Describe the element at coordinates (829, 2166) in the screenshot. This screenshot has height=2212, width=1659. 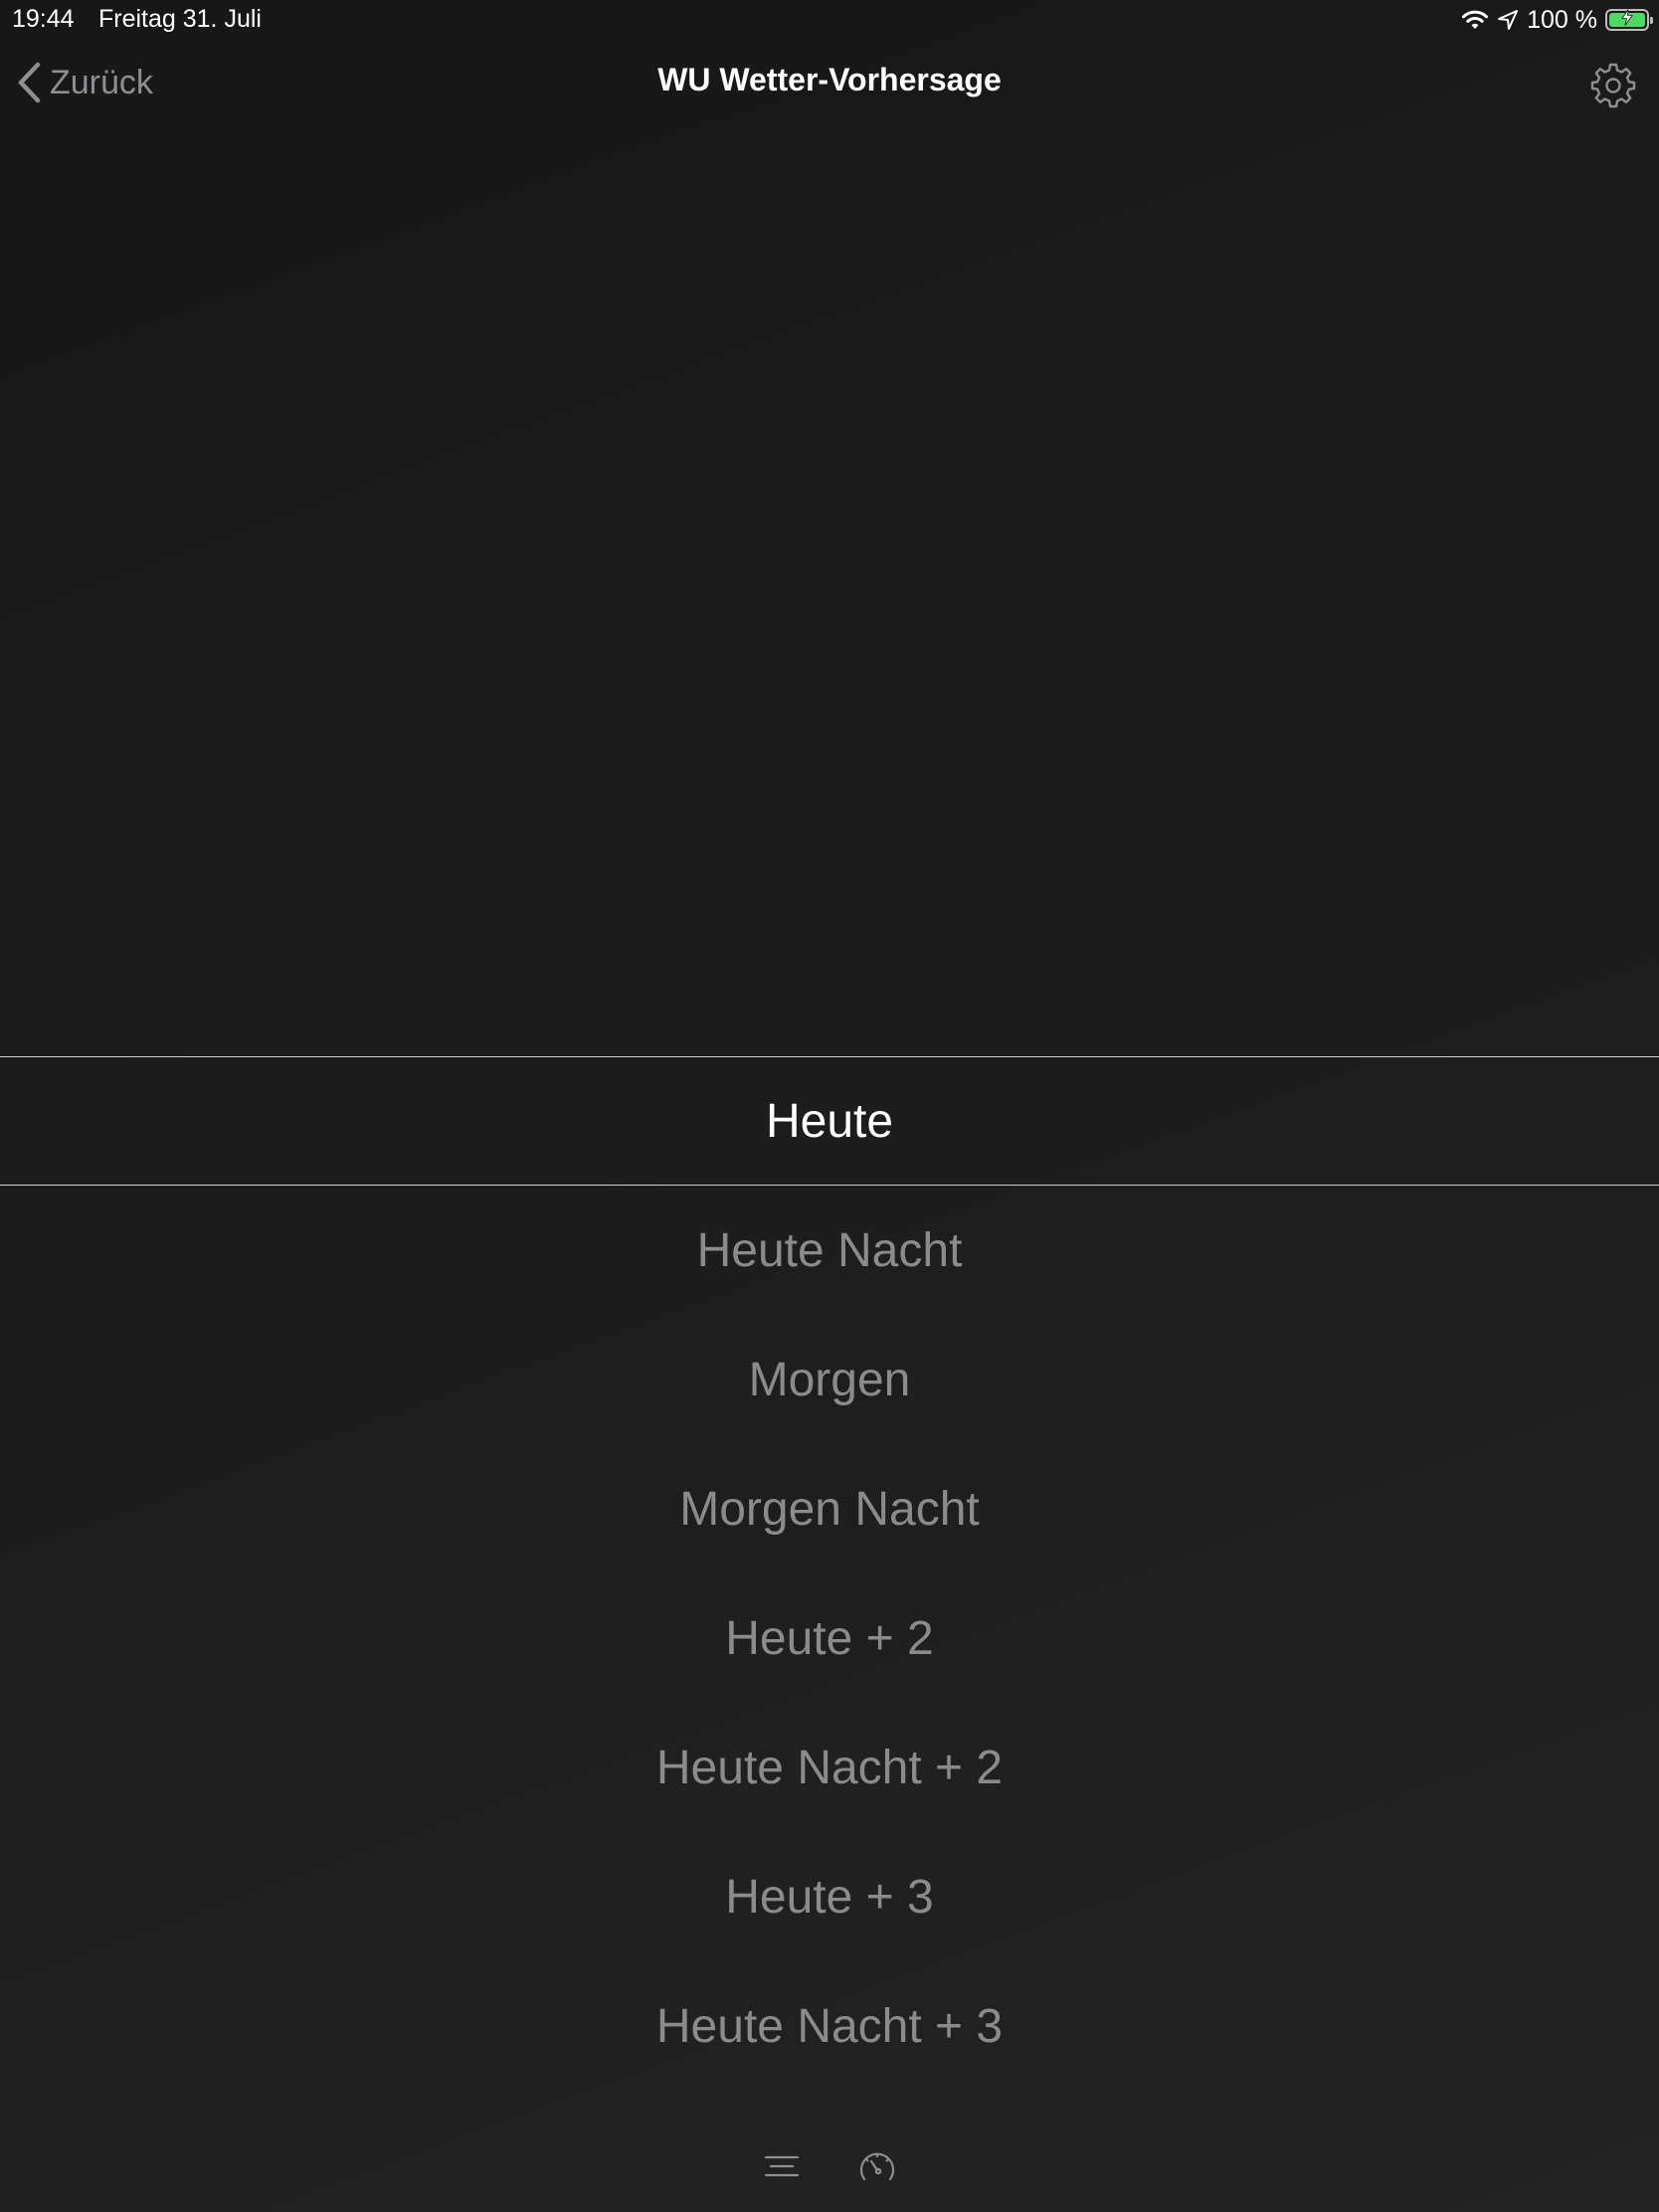
I see `bottom-toolbar` at that location.